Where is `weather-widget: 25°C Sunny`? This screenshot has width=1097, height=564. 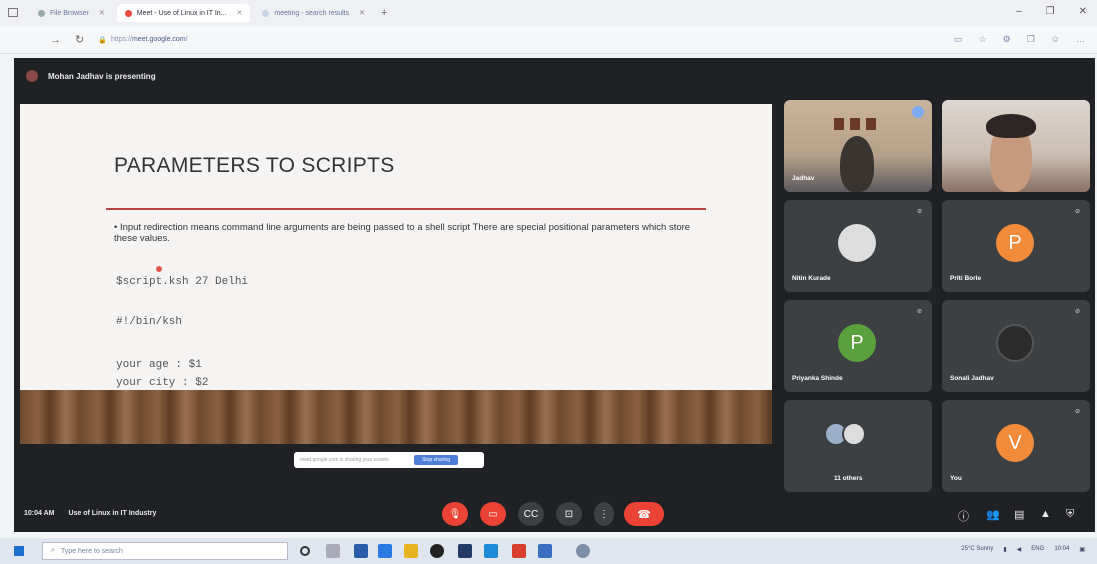 weather-widget: 25°C Sunny is located at coordinates (977, 549).